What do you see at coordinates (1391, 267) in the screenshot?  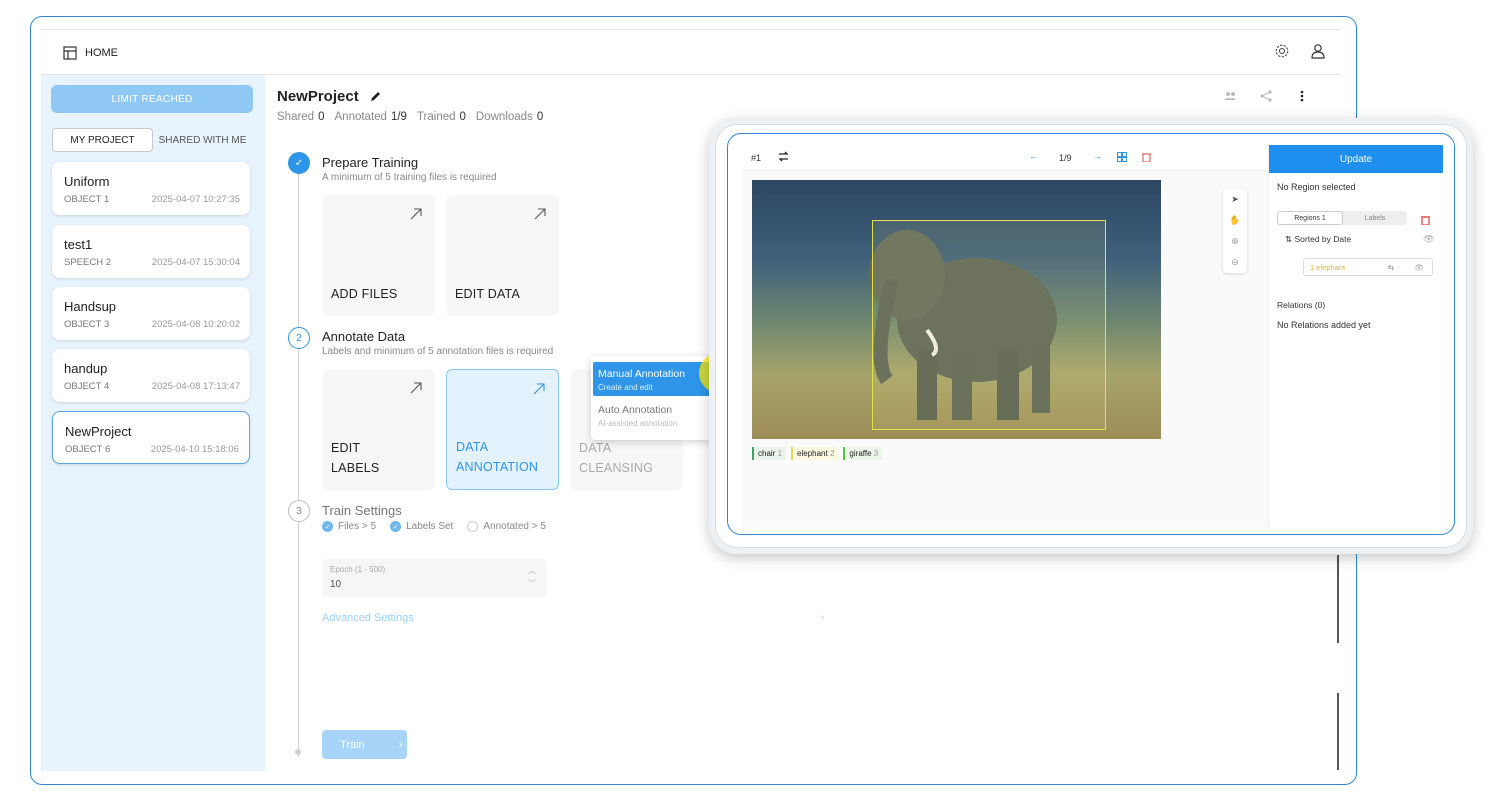 I see `lock-icon: ⇆` at bounding box center [1391, 267].